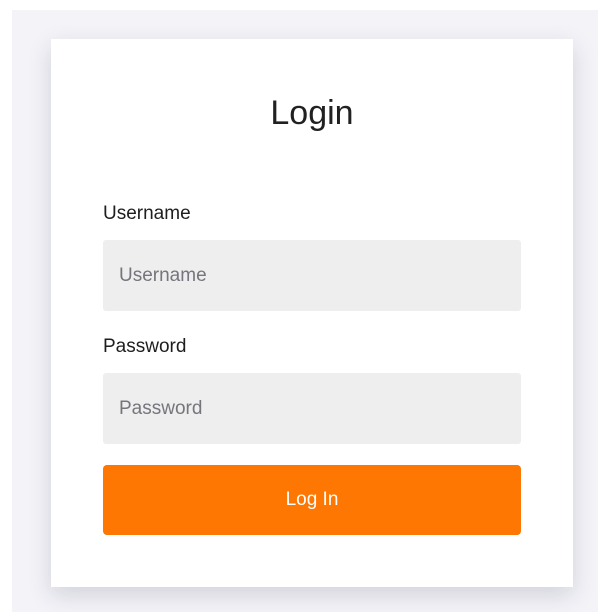  Describe the element at coordinates (312, 408) in the screenshot. I see `password-input` at that location.